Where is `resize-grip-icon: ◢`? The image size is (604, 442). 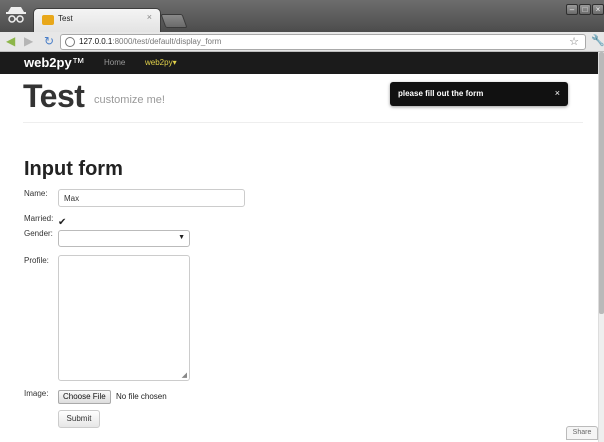
resize-grip-icon: ◢ is located at coordinates (184, 375).